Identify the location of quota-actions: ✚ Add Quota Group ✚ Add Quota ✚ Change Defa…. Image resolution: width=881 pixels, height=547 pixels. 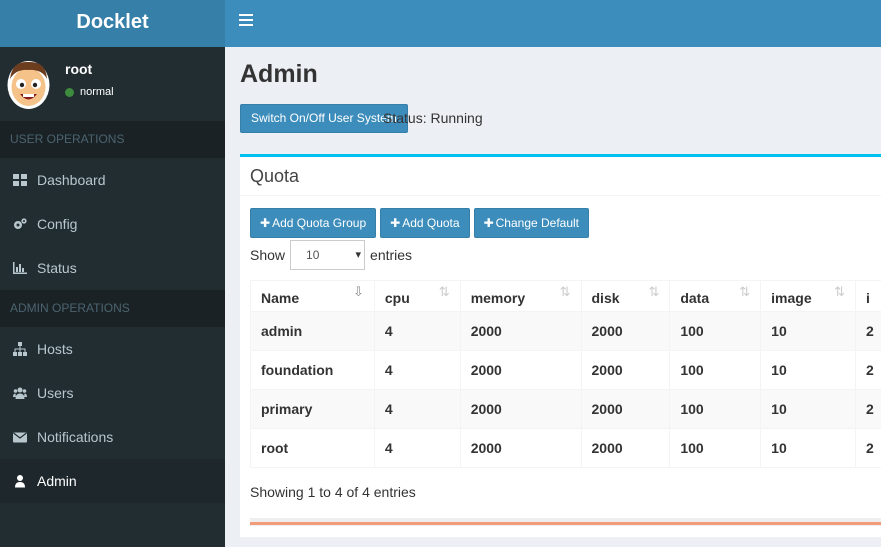
(420, 223).